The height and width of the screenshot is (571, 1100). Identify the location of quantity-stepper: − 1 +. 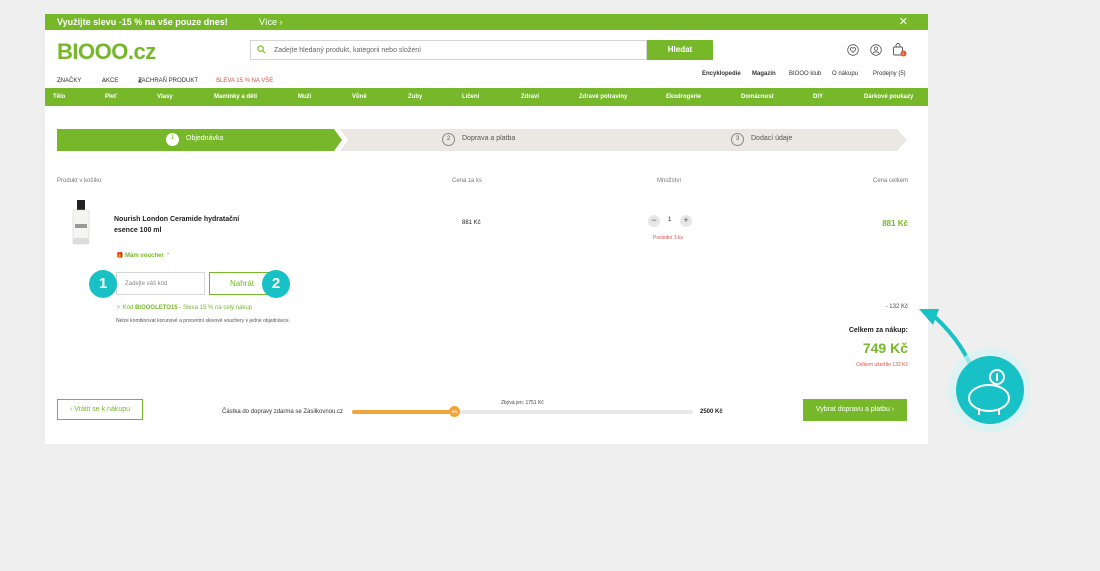
(670, 222).